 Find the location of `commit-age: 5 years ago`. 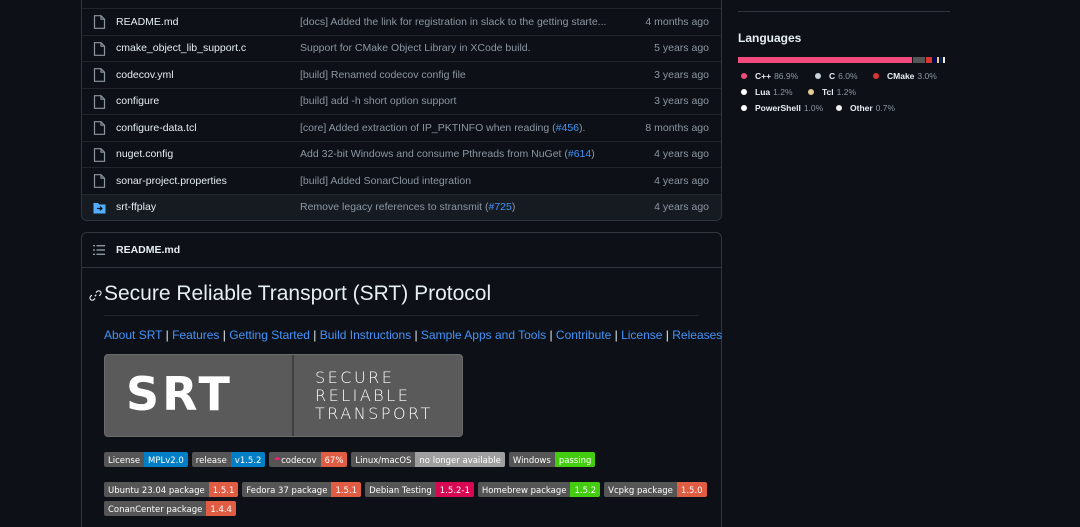

commit-age: 5 years ago is located at coordinates (681, 48).